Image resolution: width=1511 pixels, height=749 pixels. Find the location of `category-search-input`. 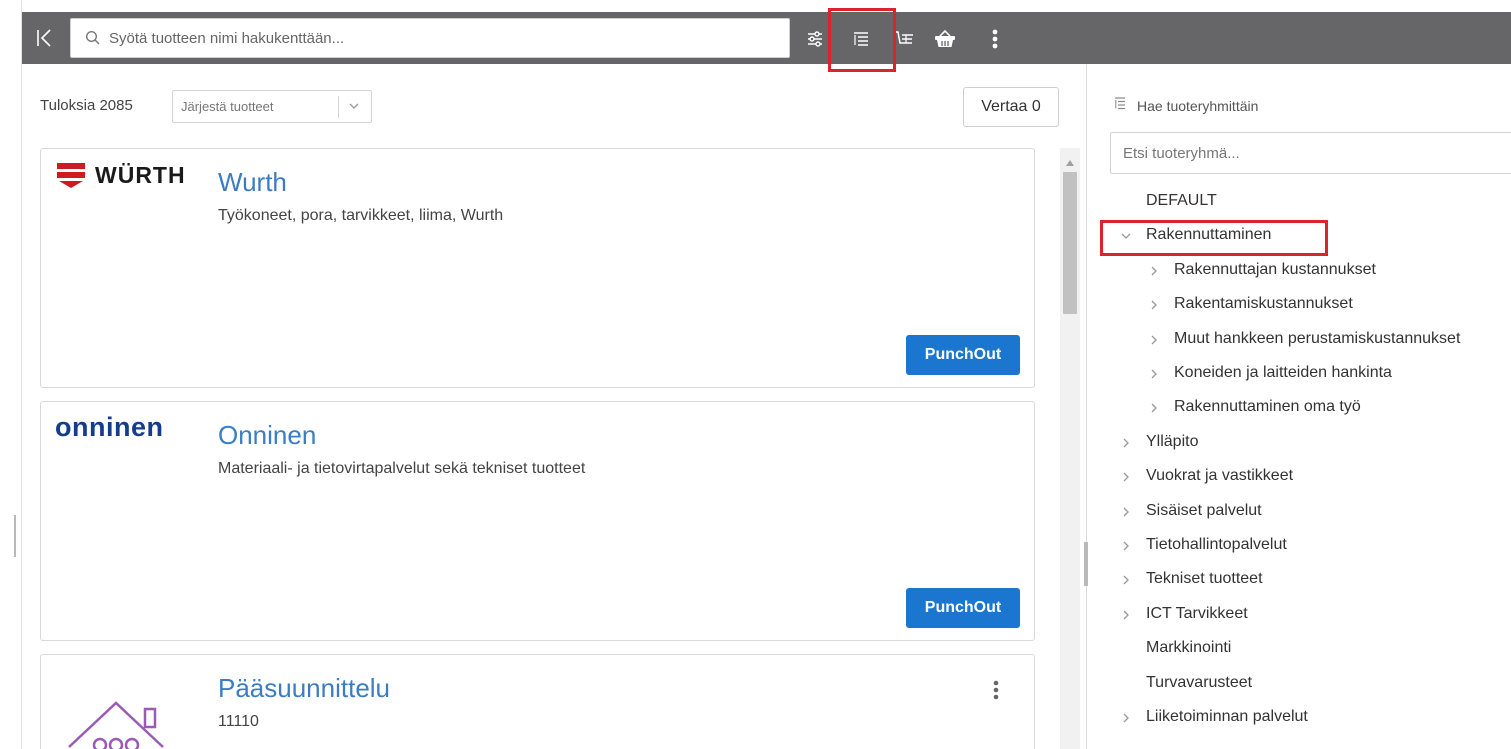

category-search-input is located at coordinates (1310, 153).